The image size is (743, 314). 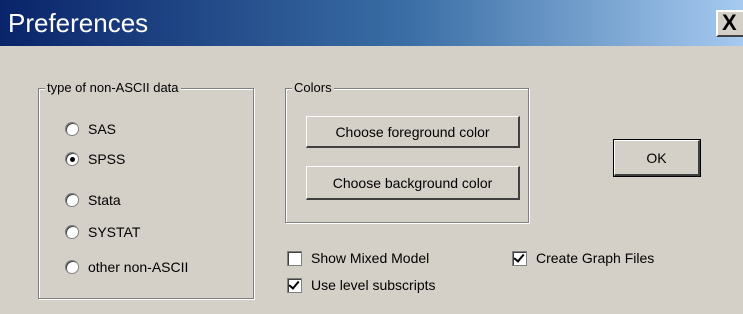 What do you see at coordinates (313, 88) in the screenshot?
I see `colors-group-label: Colors` at bounding box center [313, 88].